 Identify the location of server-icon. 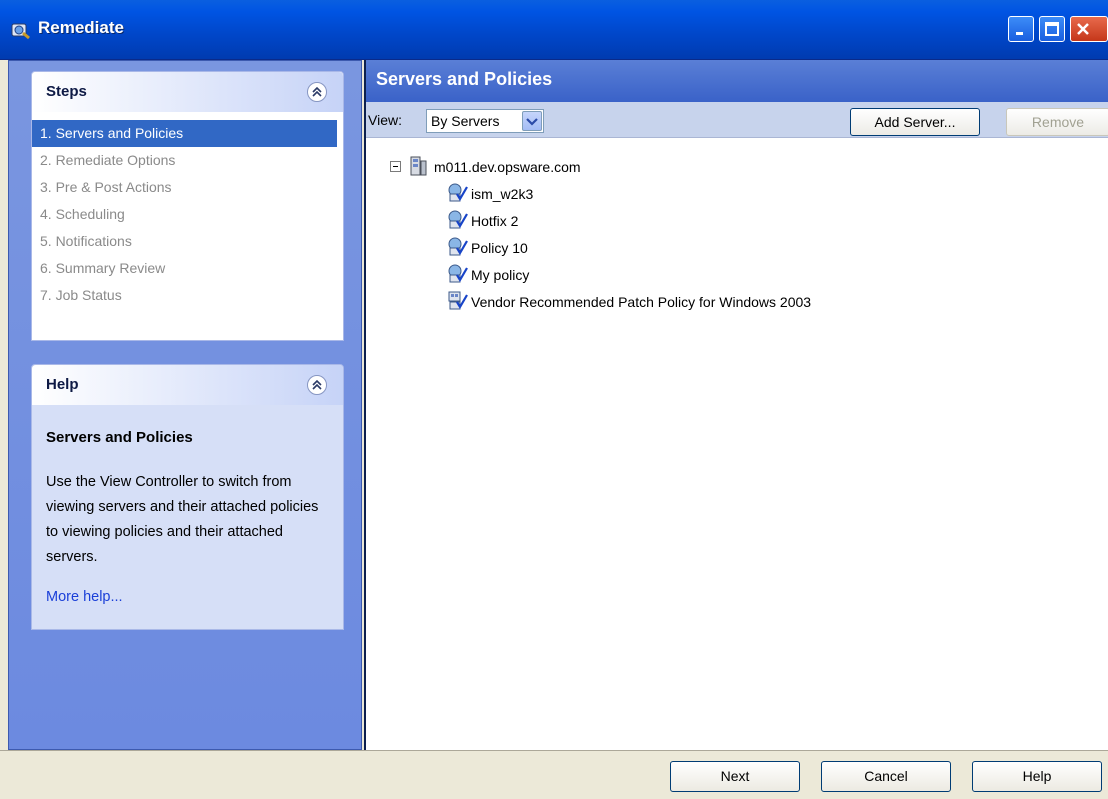
(419, 166).